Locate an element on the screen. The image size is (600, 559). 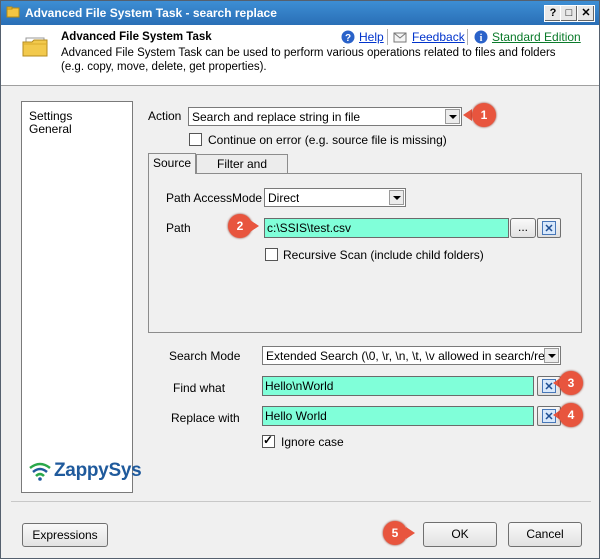
feedback-link: Feedback is located at coordinates (438, 37).